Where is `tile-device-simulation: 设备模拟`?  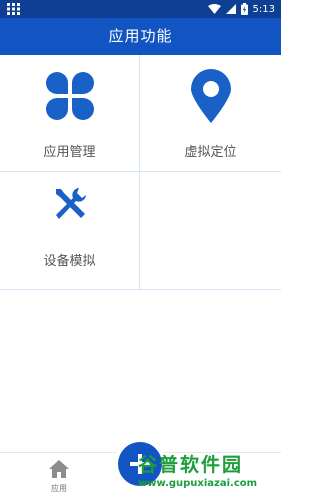 tile-device-simulation: 设备模拟 is located at coordinates (70, 231).